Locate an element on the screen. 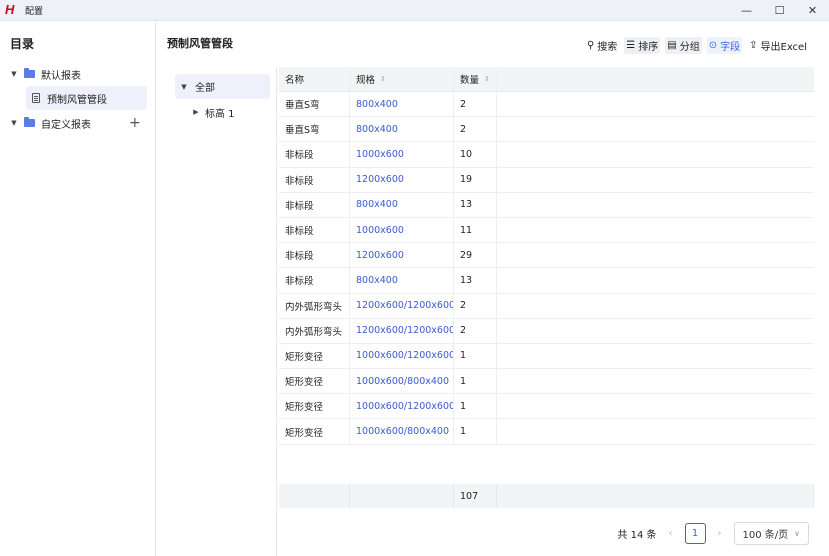 The width and height of the screenshot is (829, 556). group-button: ▤ 分组 is located at coordinates (683, 45).